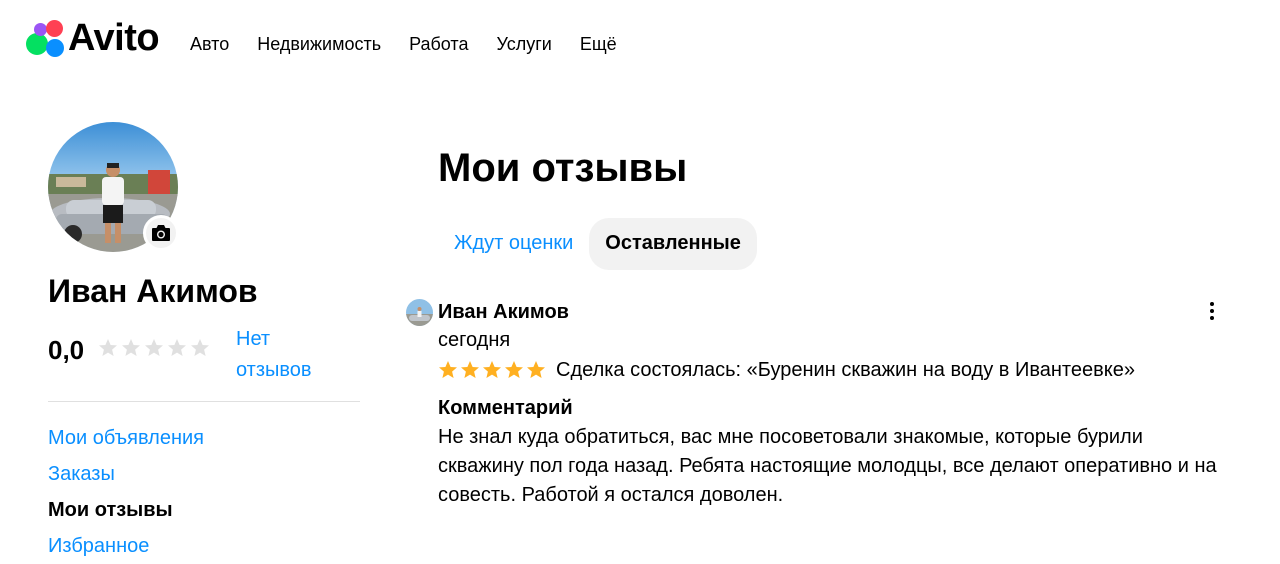 The image size is (1280, 564). What do you see at coordinates (598, 44) in the screenshot?
I see `nav-item-more: Ещё` at bounding box center [598, 44].